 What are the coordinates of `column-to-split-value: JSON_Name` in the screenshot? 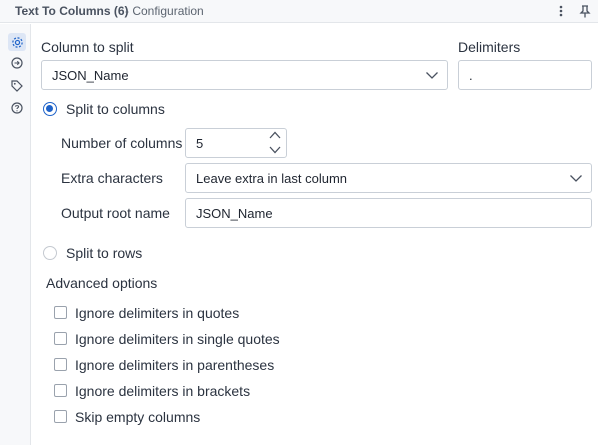 It's located at (90, 75).